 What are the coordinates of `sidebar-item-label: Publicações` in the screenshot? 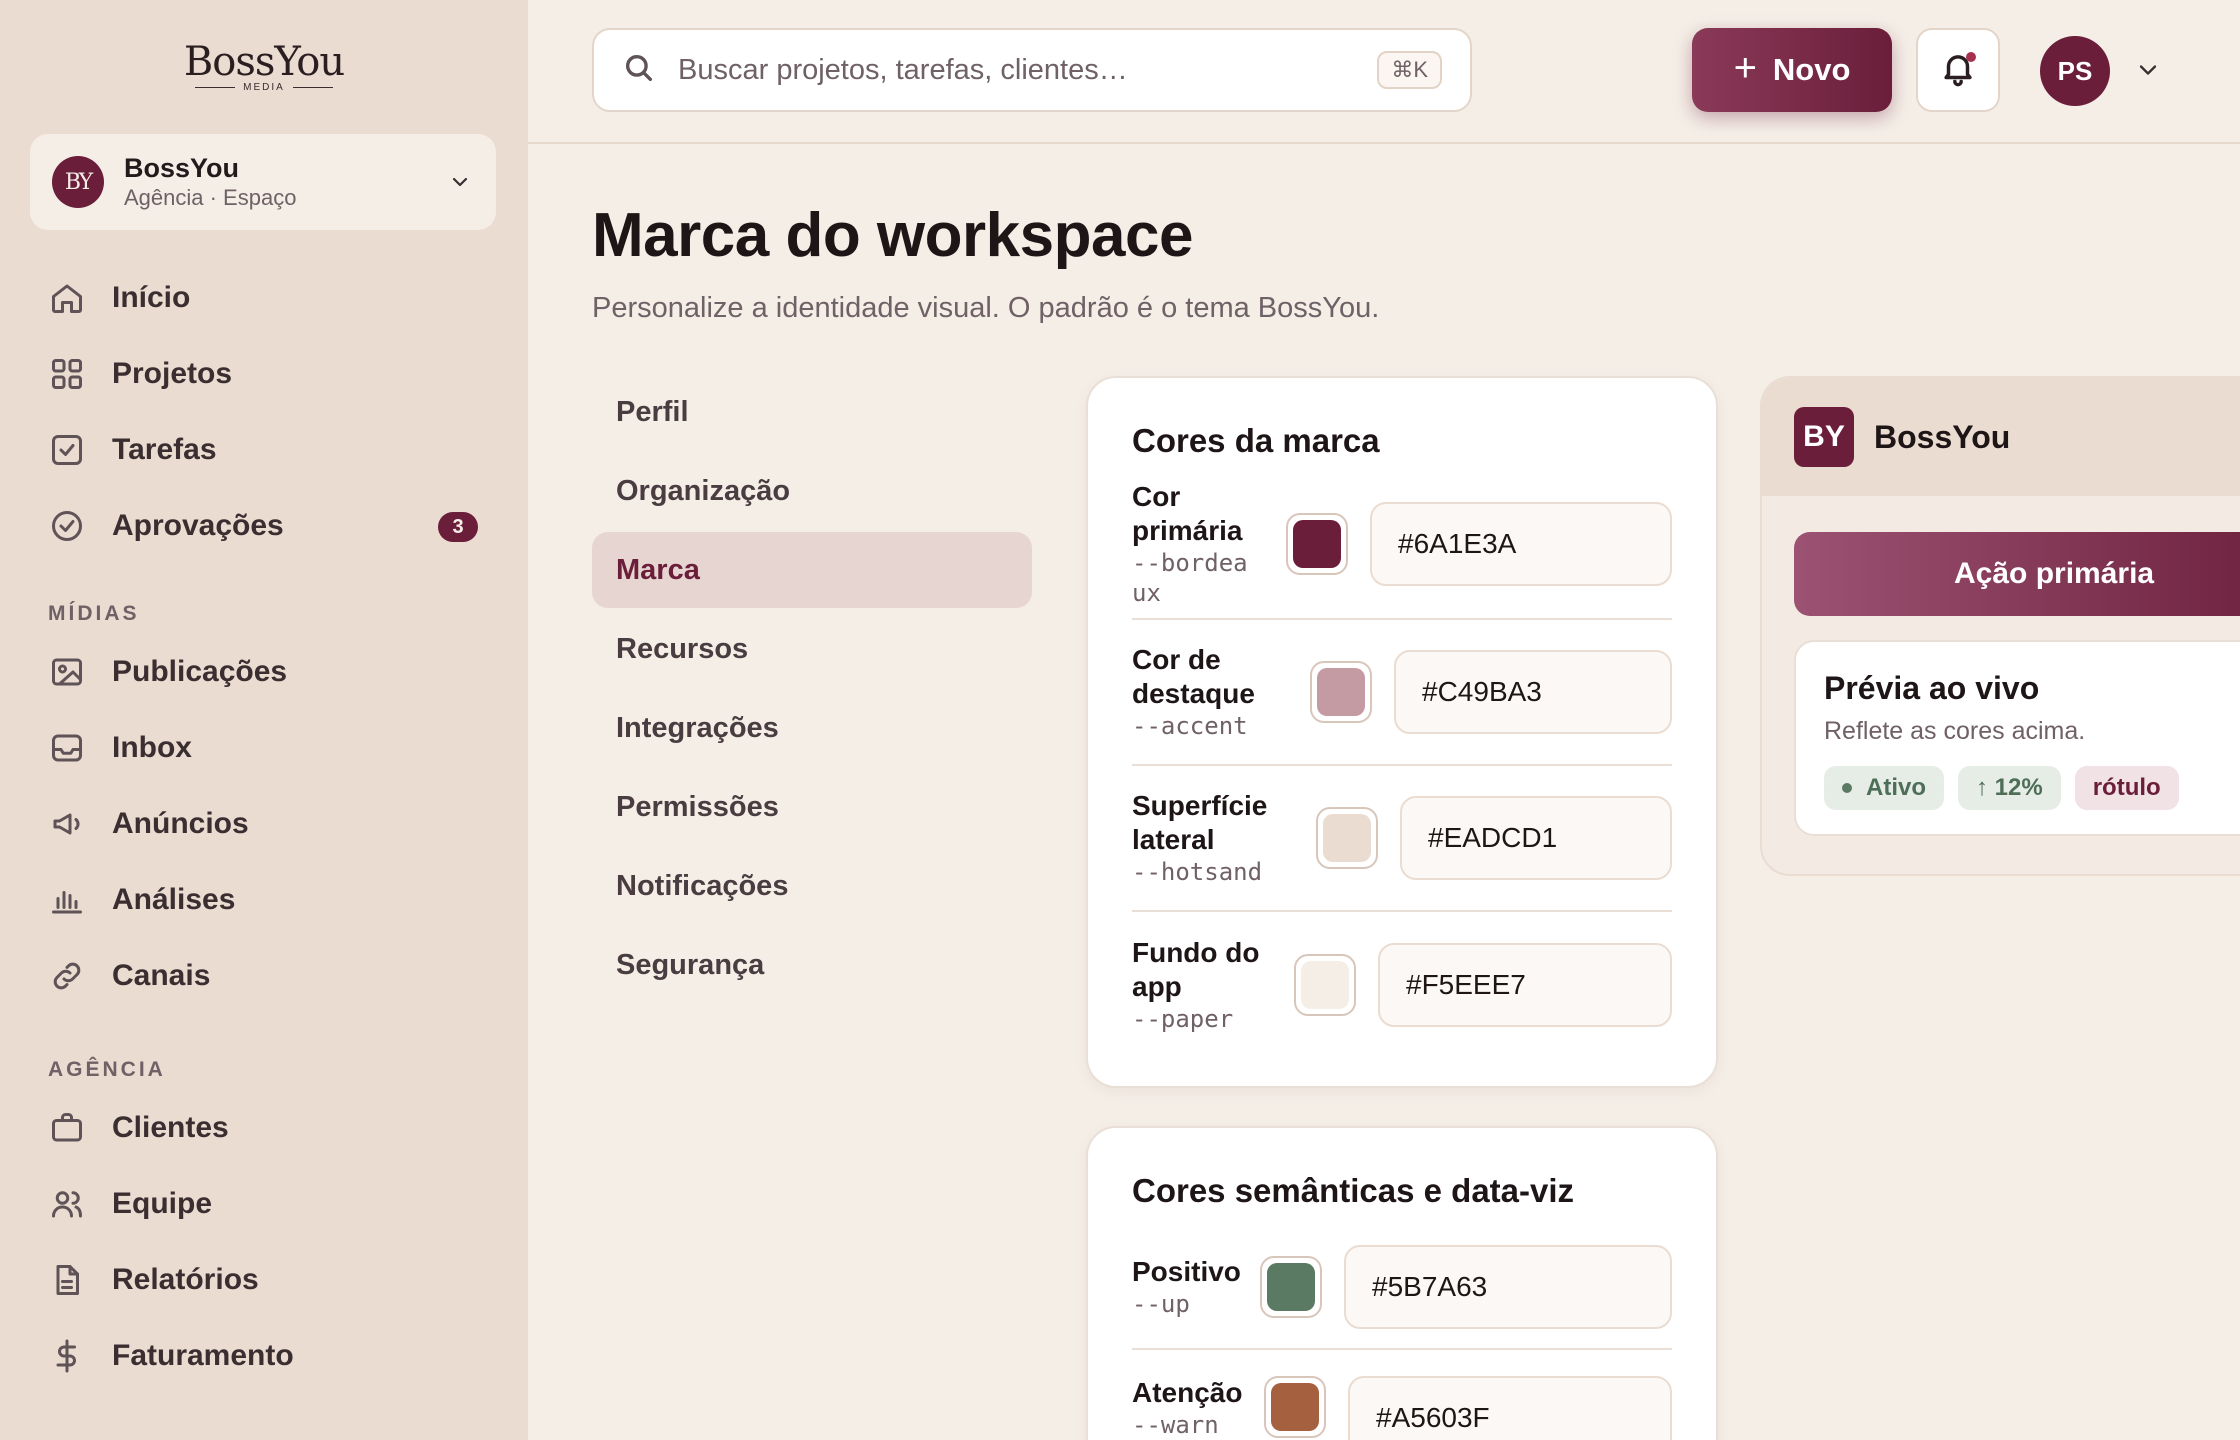 It's located at (200, 671).